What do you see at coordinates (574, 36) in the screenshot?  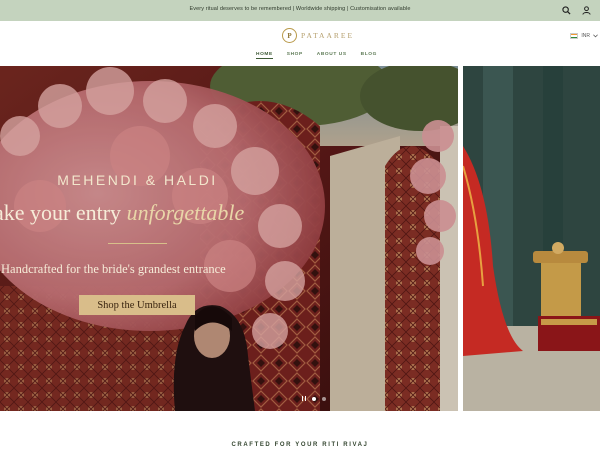 I see `india-flag-icon` at bounding box center [574, 36].